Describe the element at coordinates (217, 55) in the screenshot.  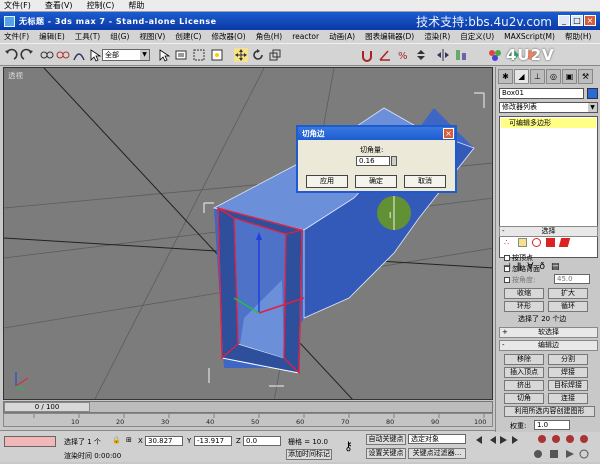
I see `window-crossing-icon` at that location.